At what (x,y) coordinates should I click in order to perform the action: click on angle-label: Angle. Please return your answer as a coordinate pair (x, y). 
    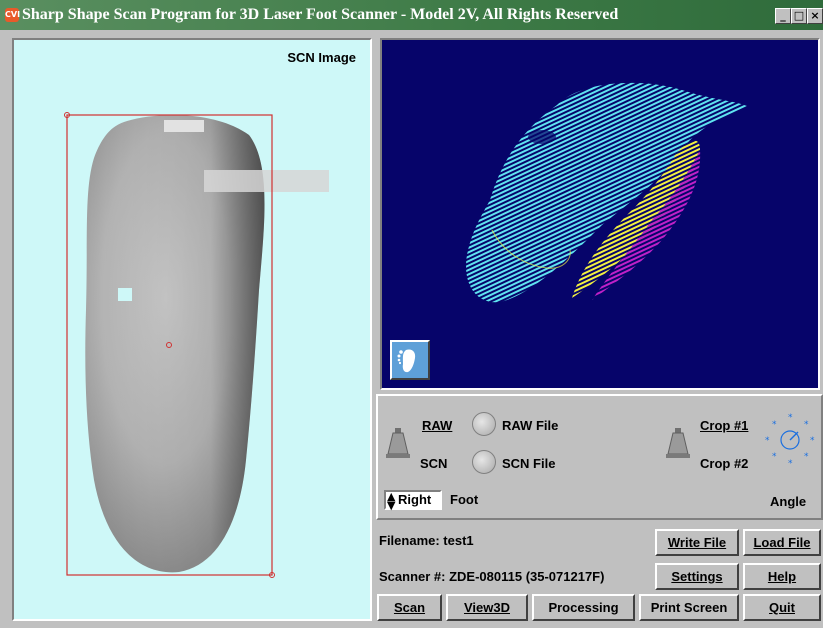
    Looking at the image, I should click on (788, 501).